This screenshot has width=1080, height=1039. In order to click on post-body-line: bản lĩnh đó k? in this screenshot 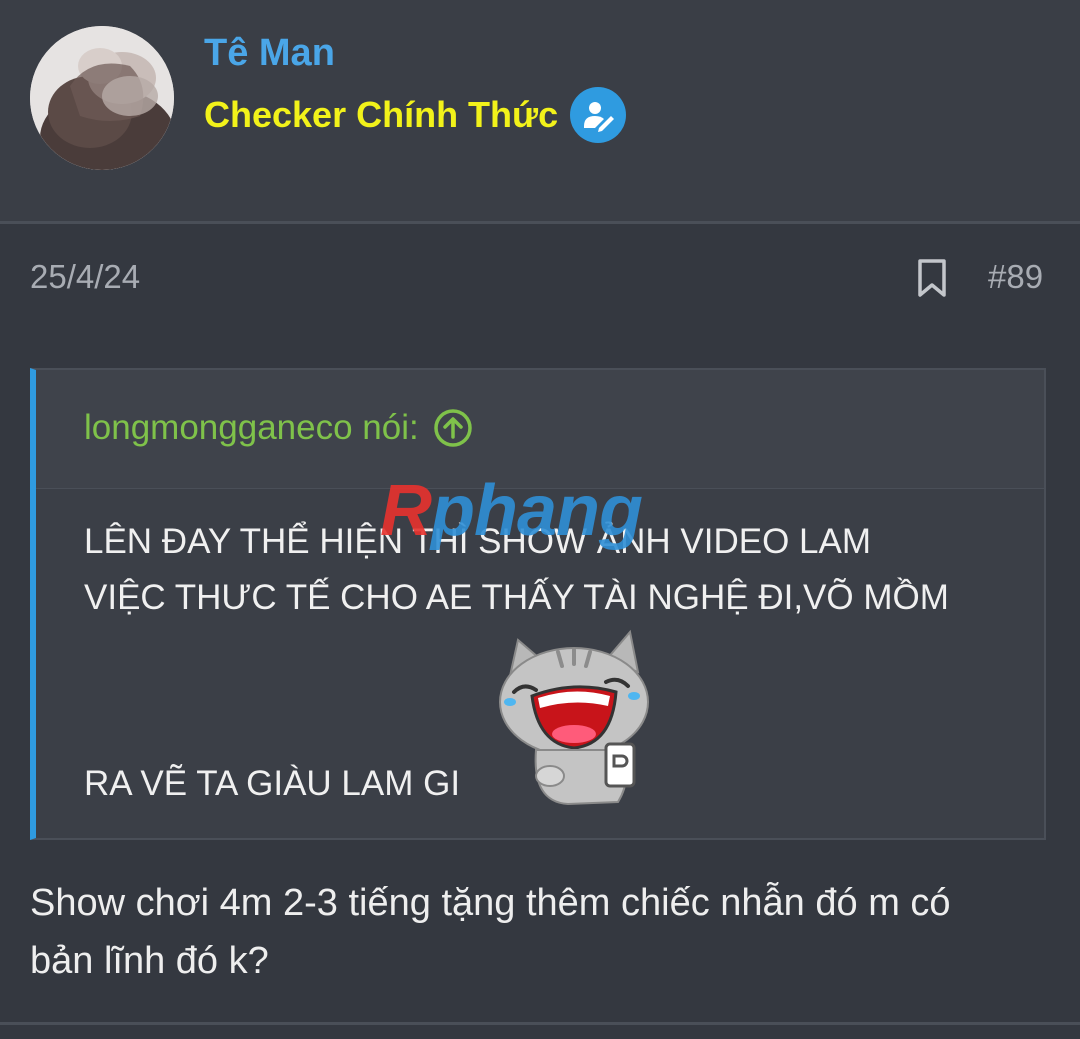, I will do `click(149, 961)`.